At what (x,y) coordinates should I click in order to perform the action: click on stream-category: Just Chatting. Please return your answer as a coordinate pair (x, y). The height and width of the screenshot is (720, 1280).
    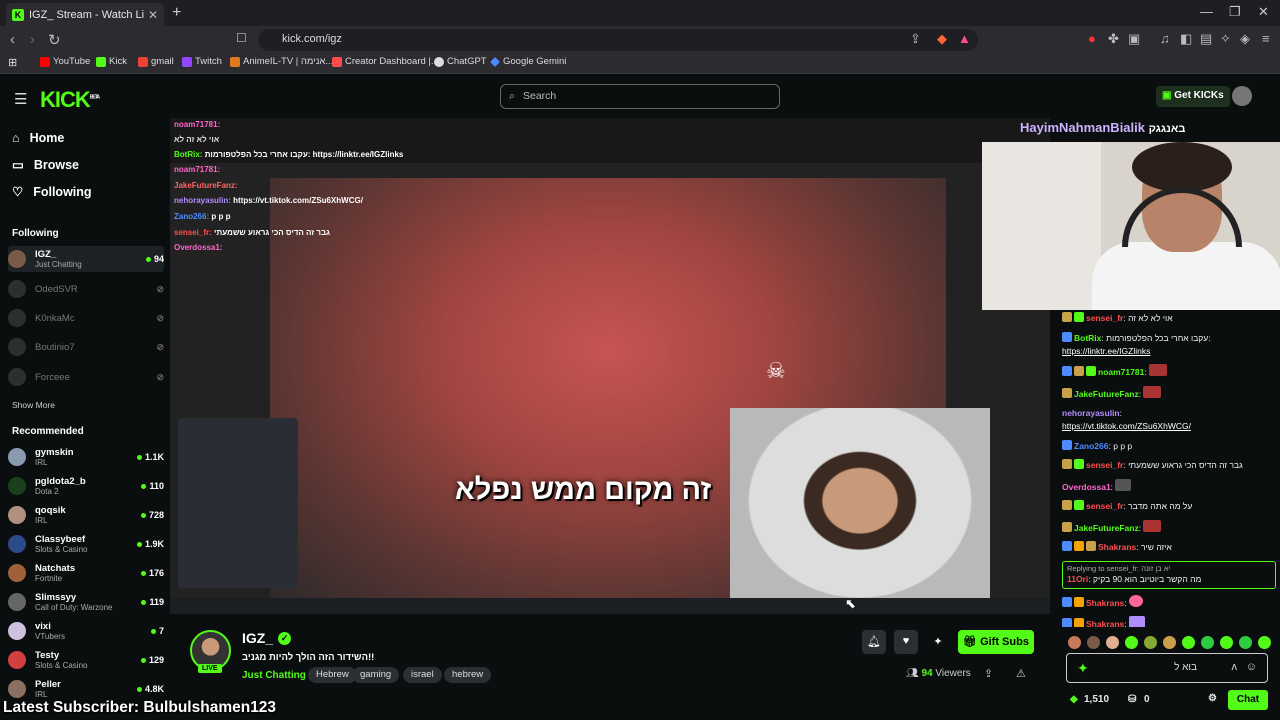
    Looking at the image, I should click on (274, 675).